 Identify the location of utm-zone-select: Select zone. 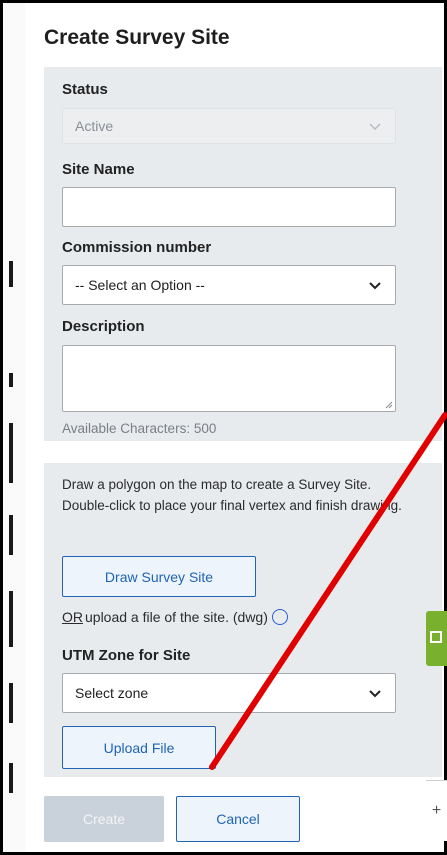
(229, 693).